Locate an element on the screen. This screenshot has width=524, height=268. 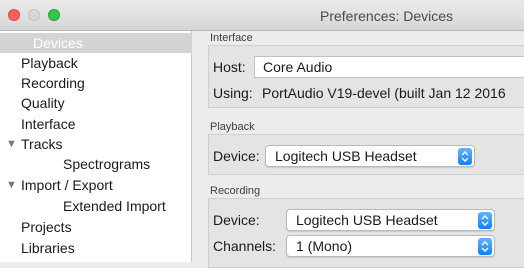
sidebar-item-label: Devices is located at coordinates (58, 43).